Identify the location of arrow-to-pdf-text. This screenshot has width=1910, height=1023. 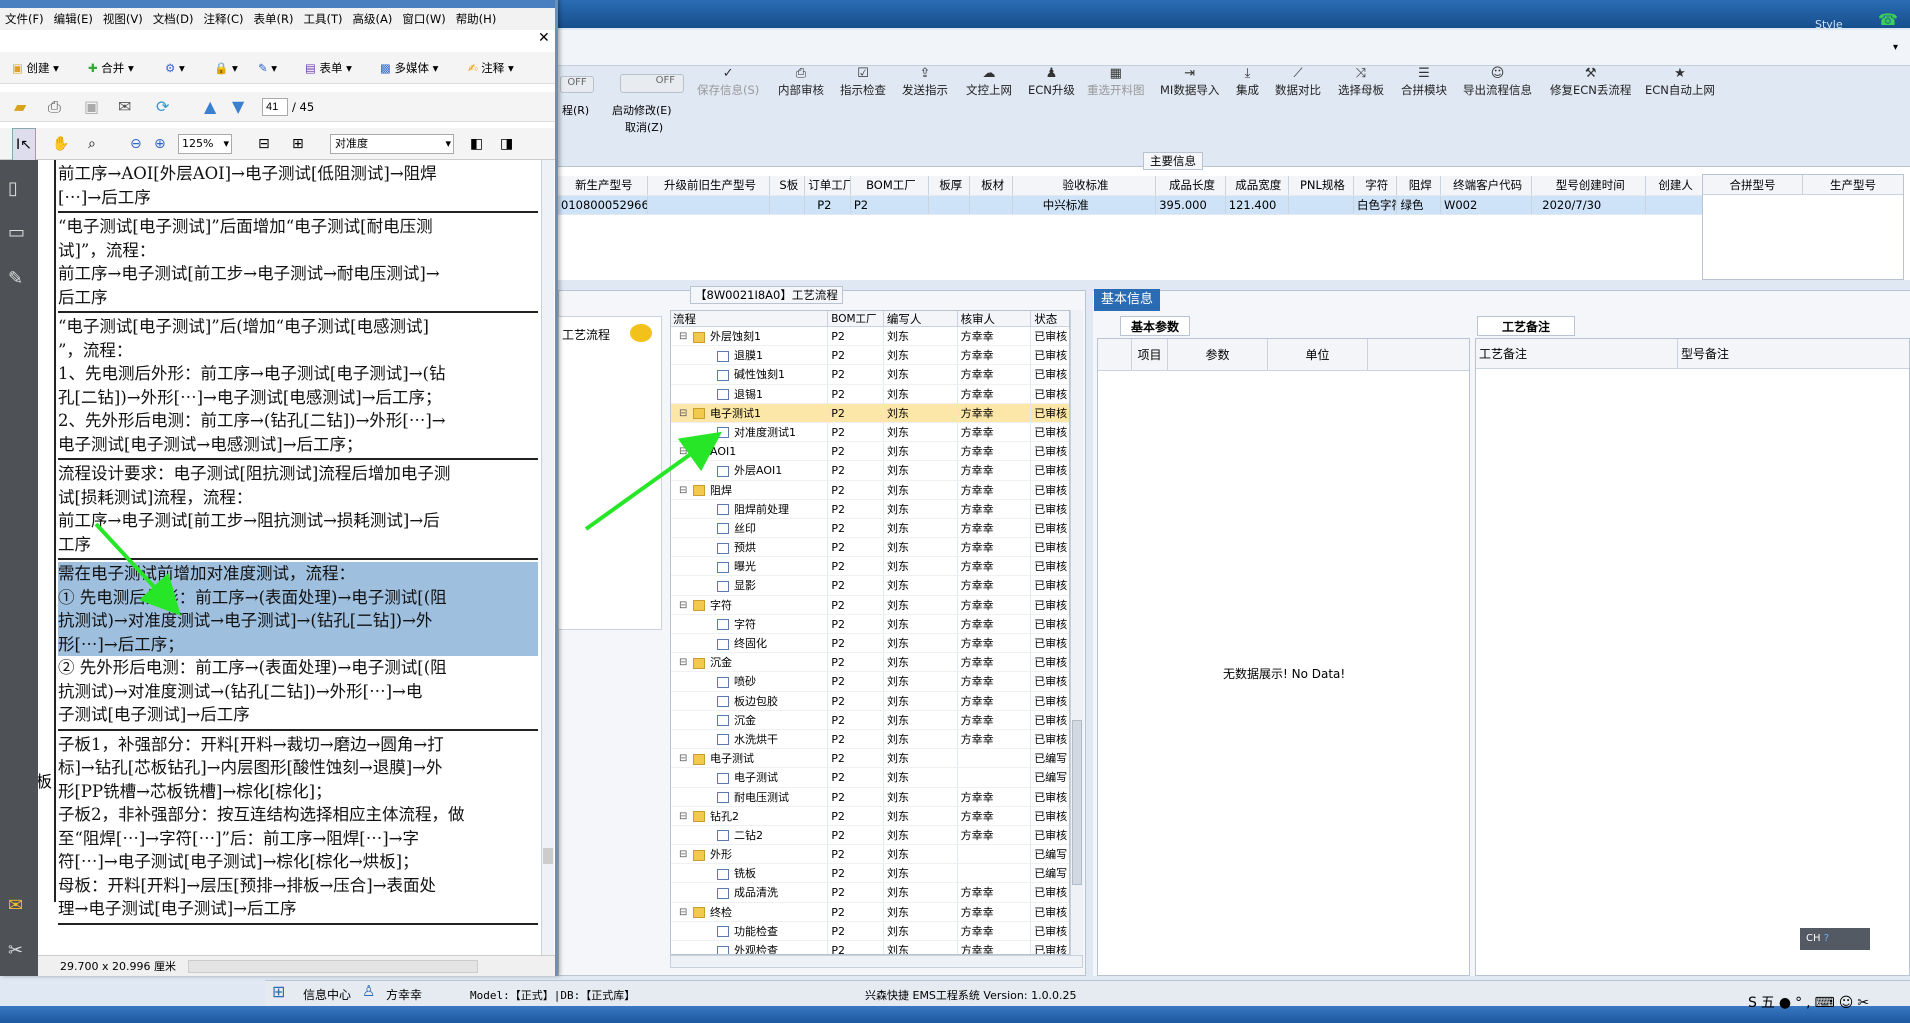
(137, 569).